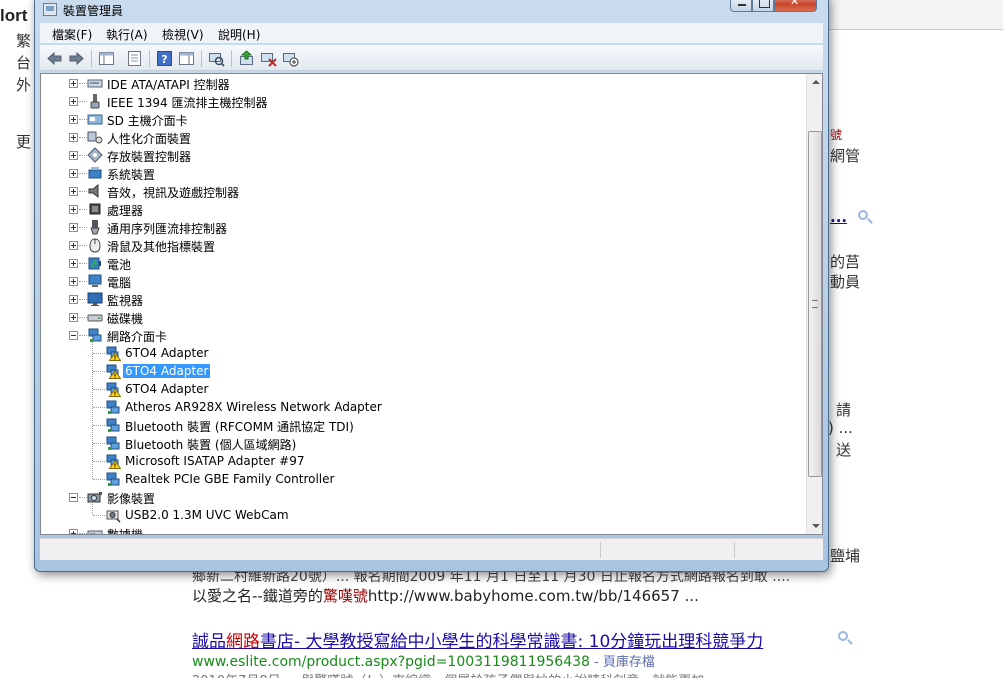  Describe the element at coordinates (814, 525) in the screenshot. I see `scroll-down-button` at that location.